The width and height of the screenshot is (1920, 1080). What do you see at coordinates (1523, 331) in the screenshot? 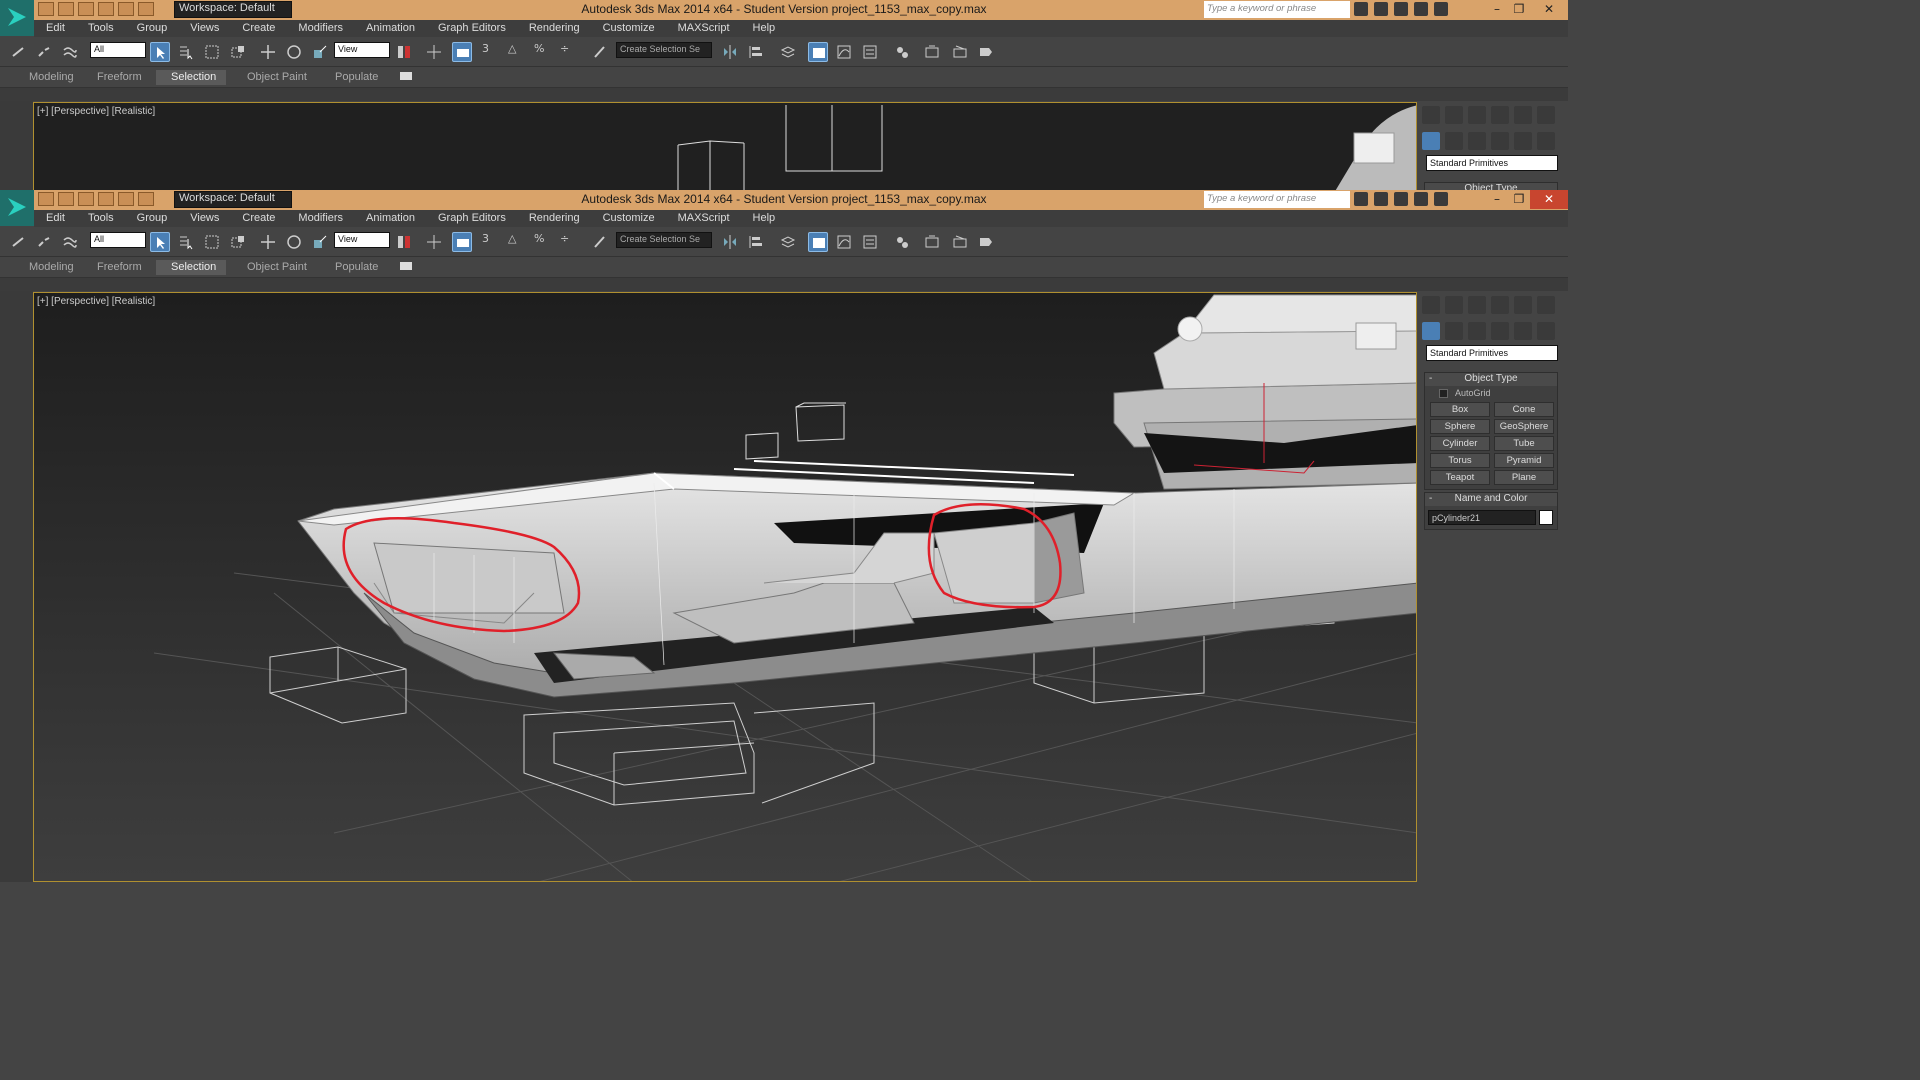
I see `helpers-icon` at bounding box center [1523, 331].